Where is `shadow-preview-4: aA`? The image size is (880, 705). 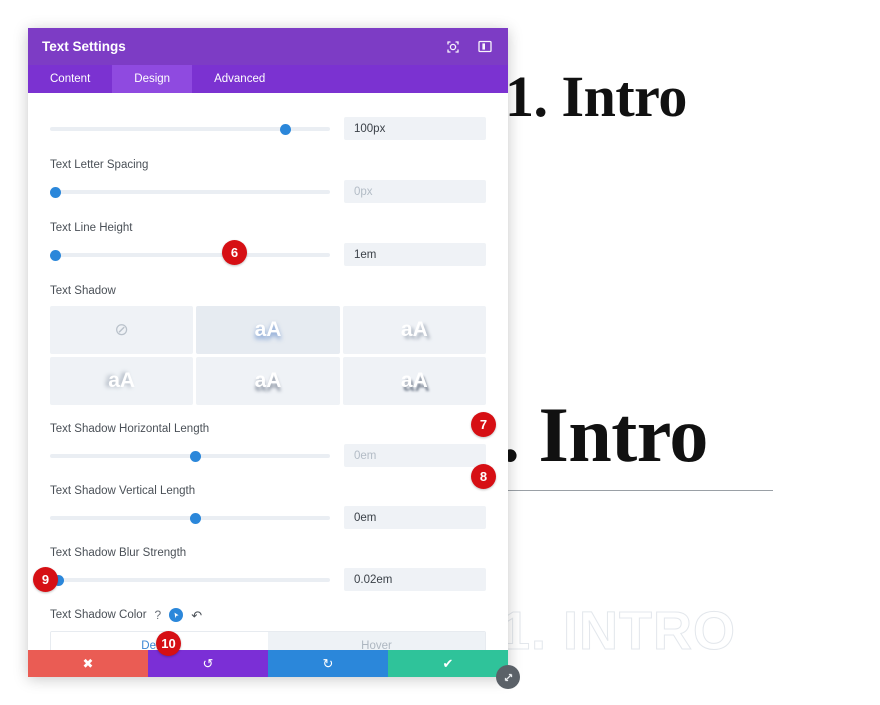 shadow-preview-4: aA is located at coordinates (268, 380).